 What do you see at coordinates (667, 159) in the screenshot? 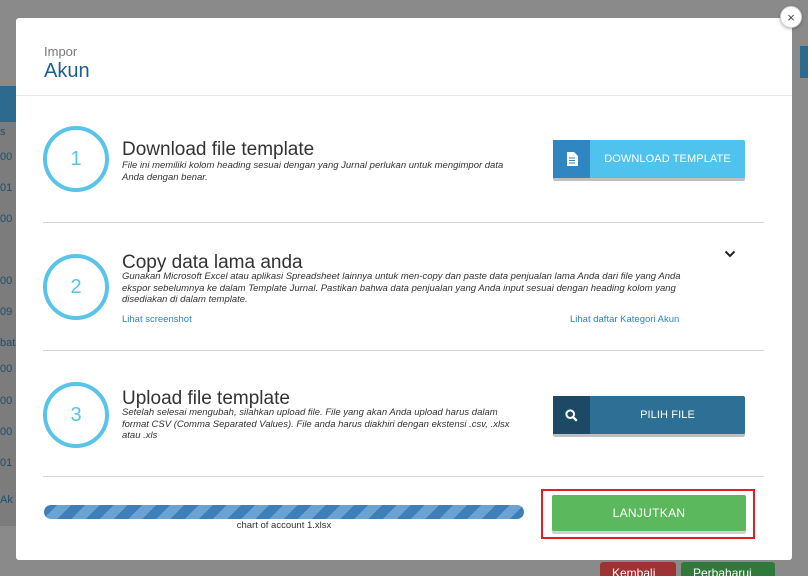
I see `download-template-label: DOWNLOAD TEMPLATE` at bounding box center [667, 159].